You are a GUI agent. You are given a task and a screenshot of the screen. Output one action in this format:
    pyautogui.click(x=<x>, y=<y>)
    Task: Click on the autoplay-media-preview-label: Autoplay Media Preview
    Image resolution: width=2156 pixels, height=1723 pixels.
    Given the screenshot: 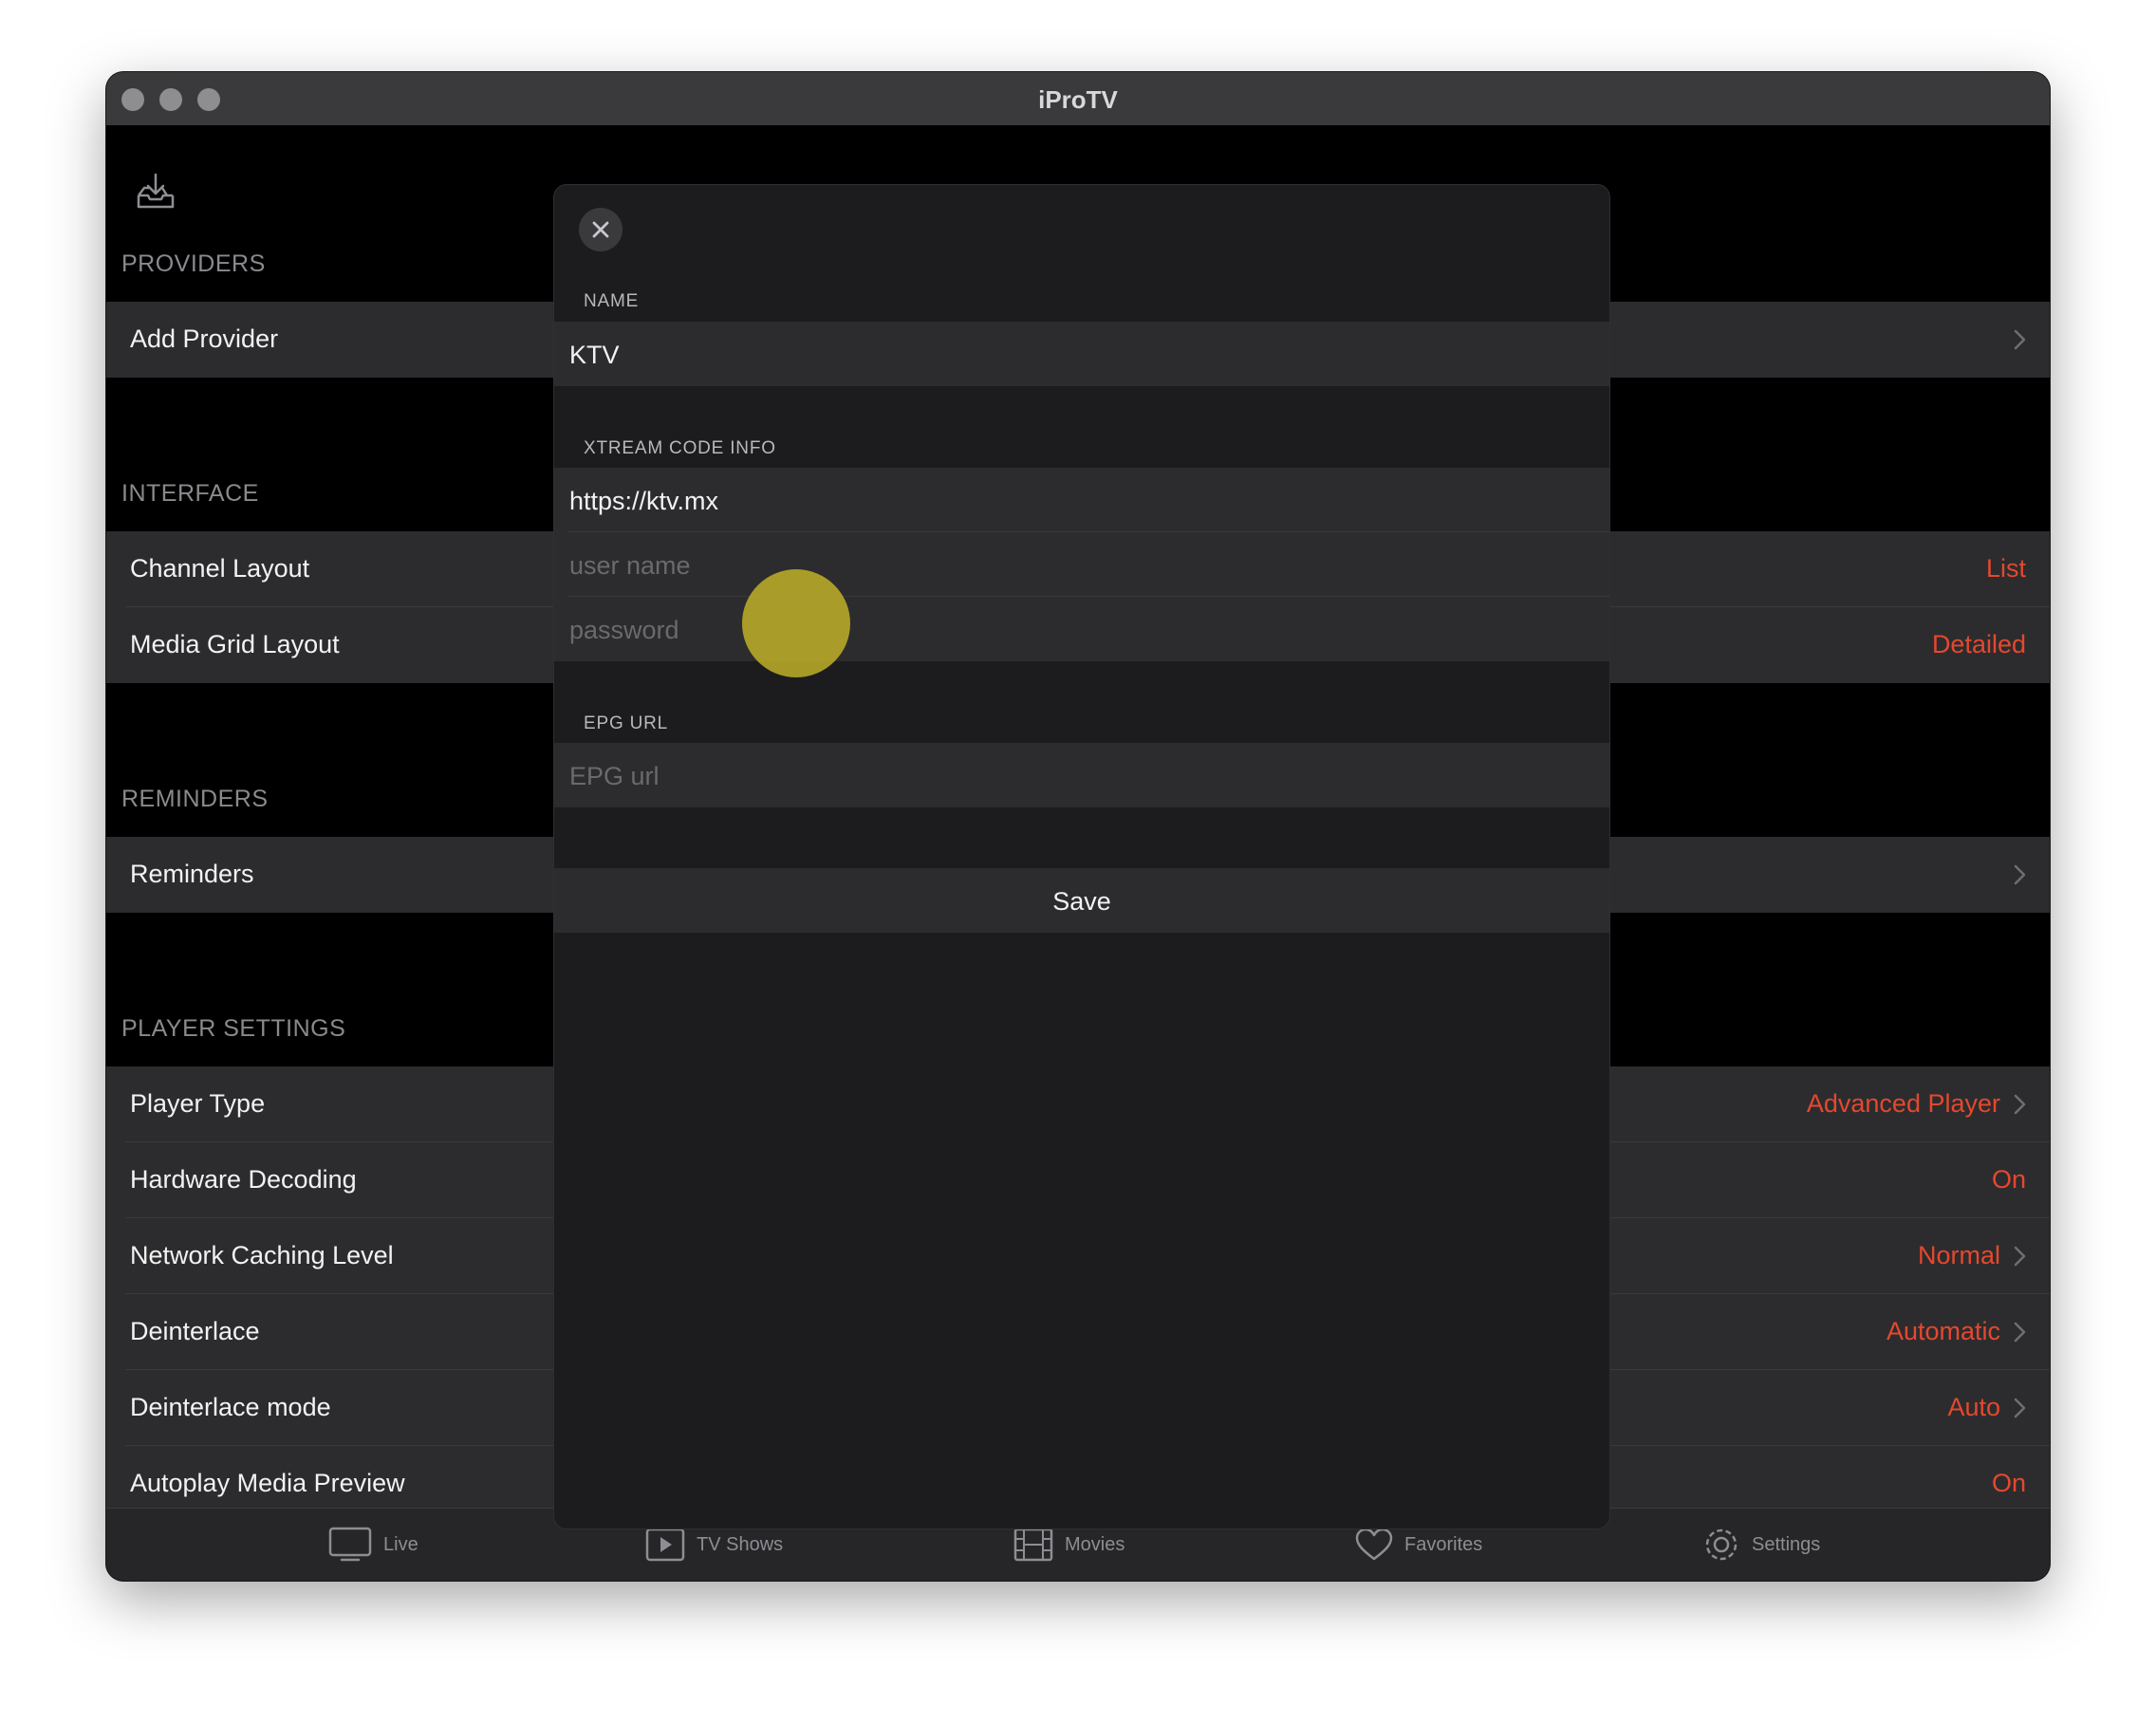 What is the action you would take?
    pyautogui.click(x=267, y=1483)
    